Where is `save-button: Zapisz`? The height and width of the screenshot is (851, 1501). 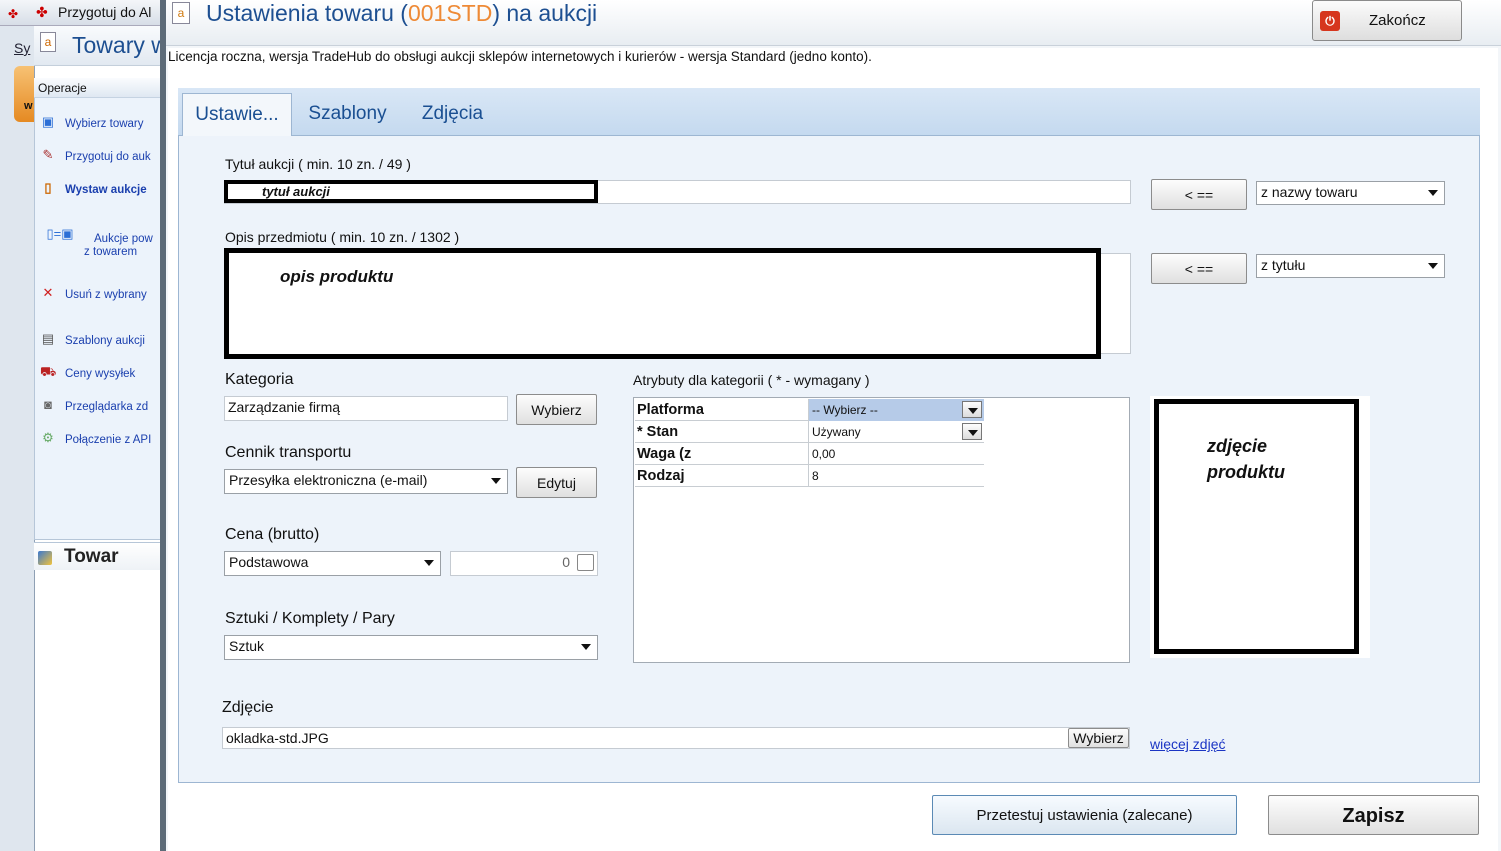
save-button: Zapisz is located at coordinates (1373, 815).